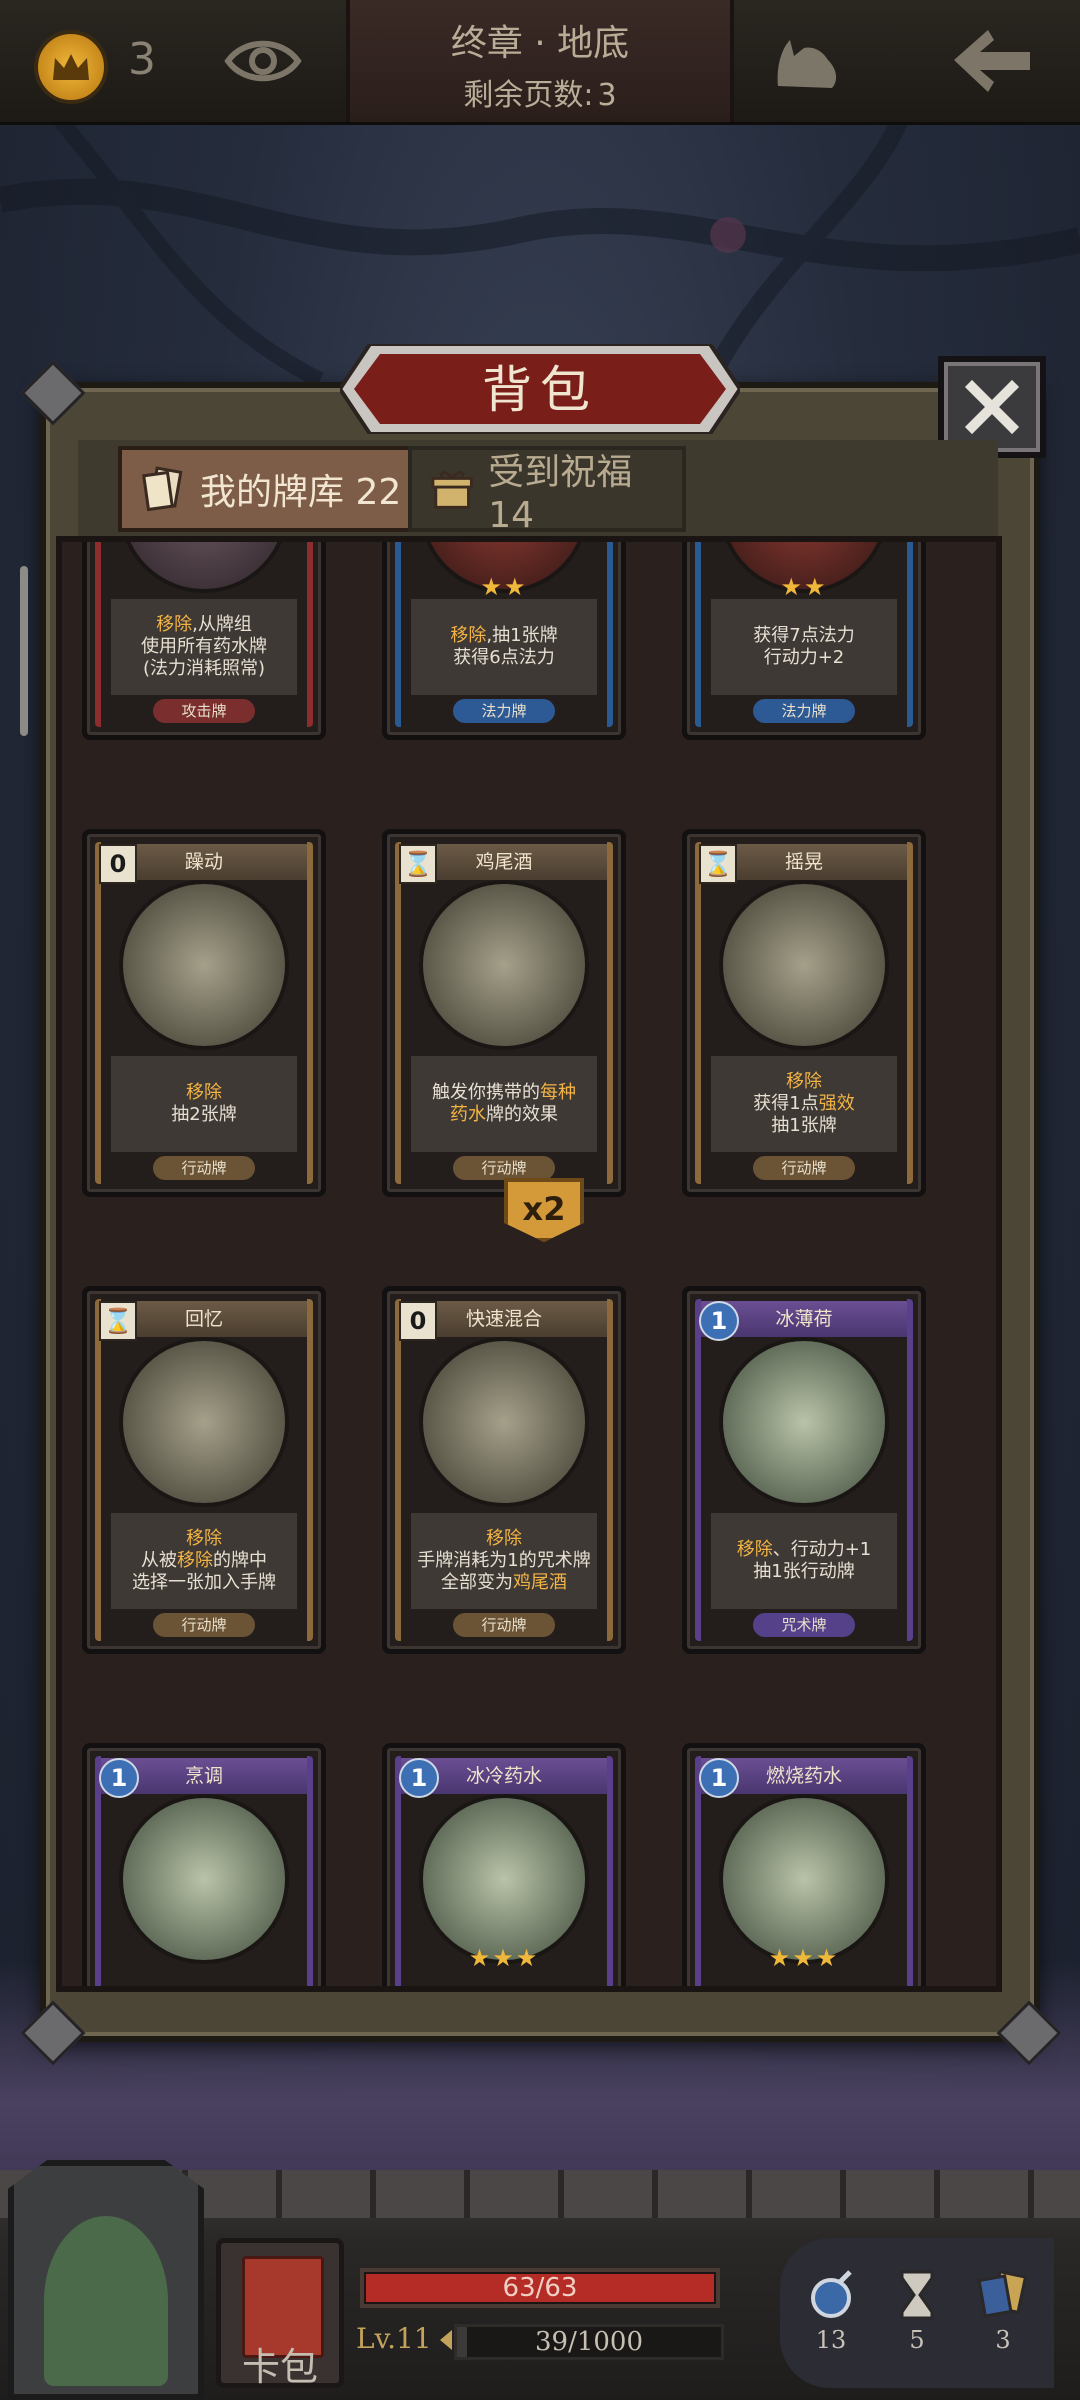 The image size is (1080, 2400). What do you see at coordinates (504, 657) in the screenshot?
I see `card-description-line: 获得6点法力` at bounding box center [504, 657].